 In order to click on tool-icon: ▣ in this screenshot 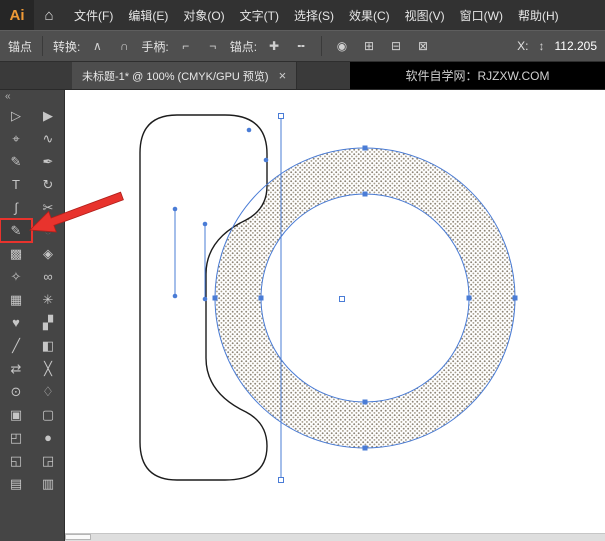, I will do `click(16, 414)`.